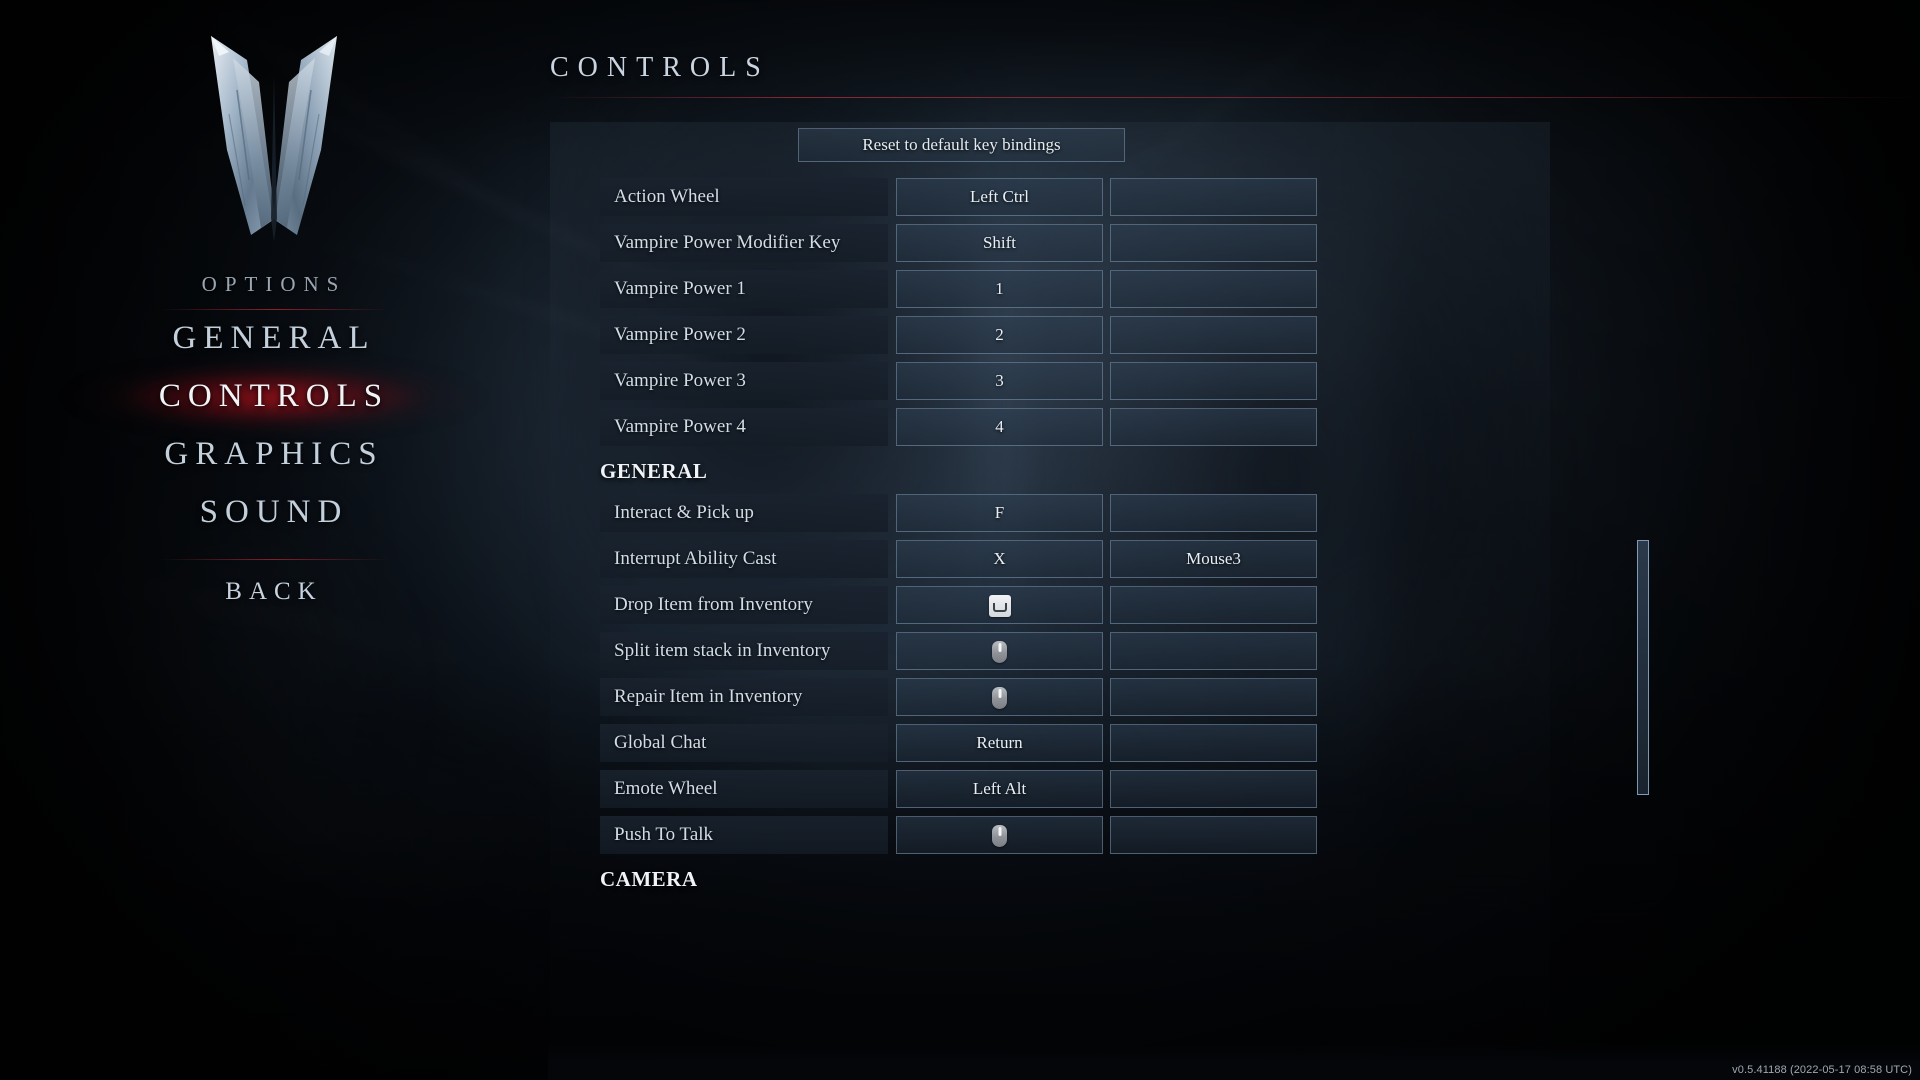 This screenshot has height=1080, width=1920. I want to click on binding-label: Vampire Power 1, so click(744, 289).